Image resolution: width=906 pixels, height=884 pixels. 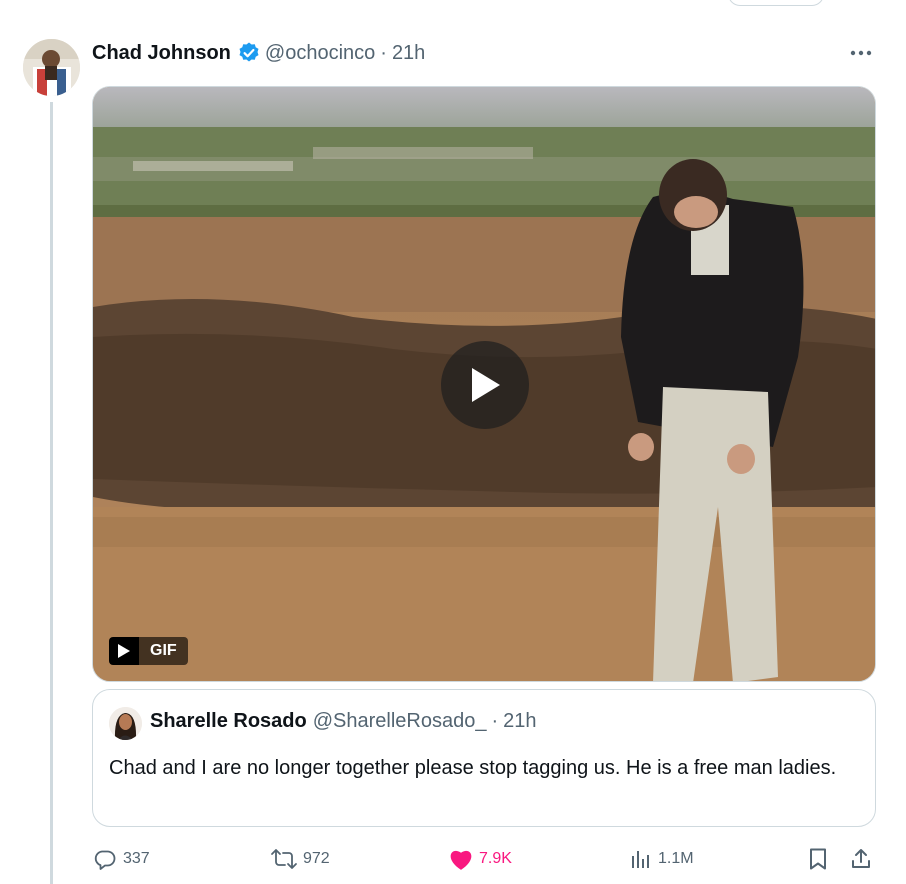 I want to click on tweet-actions: 337 972 7.9K 1.1M, so click(x=484, y=859).